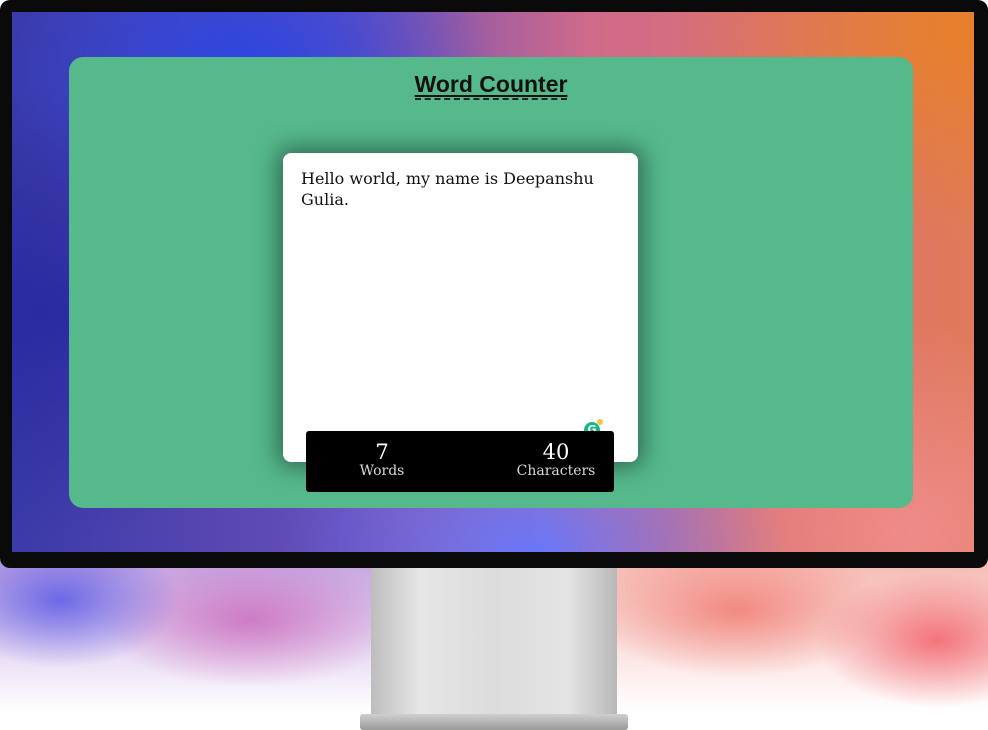  I want to click on page-title: Word Counter, so click(491, 85).